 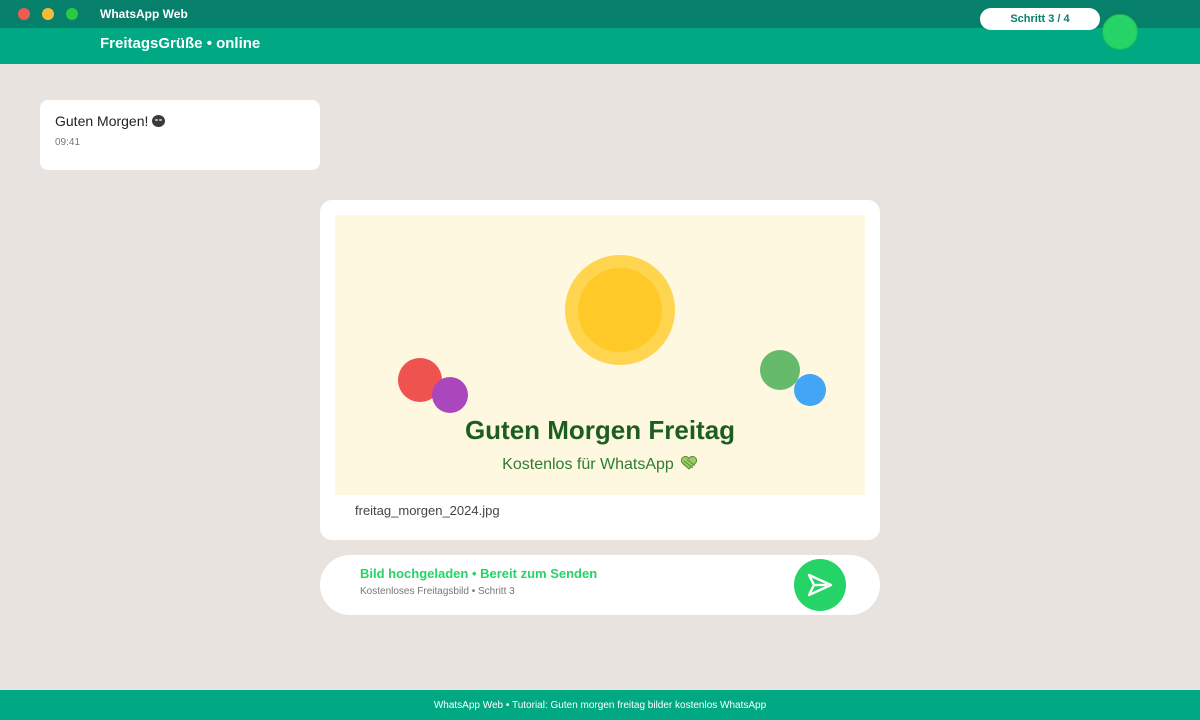 I want to click on send-icon, so click(x=820, y=585).